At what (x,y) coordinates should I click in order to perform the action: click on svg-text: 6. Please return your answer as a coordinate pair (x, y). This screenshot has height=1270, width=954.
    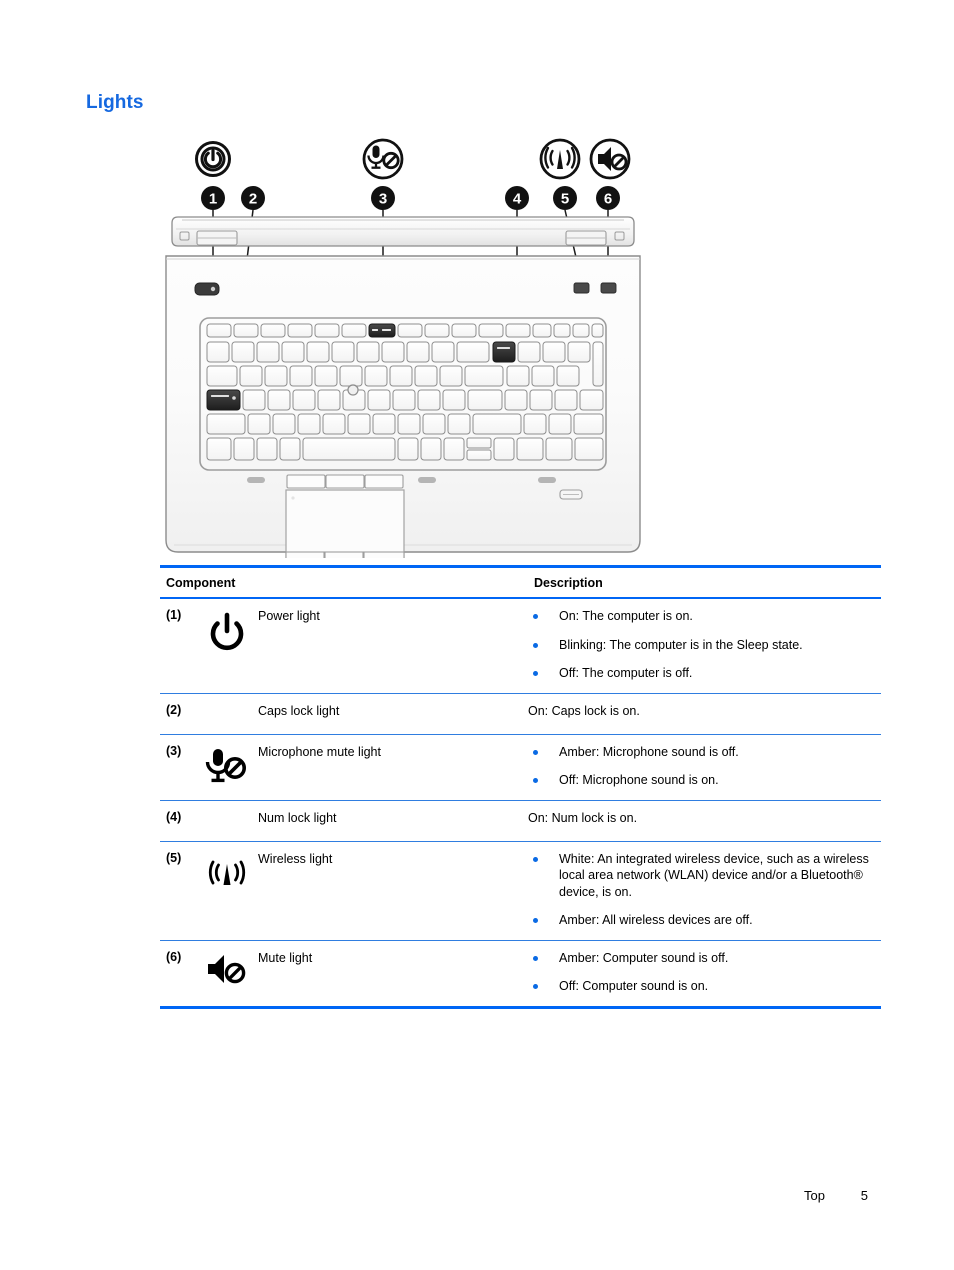
    Looking at the image, I should click on (608, 199).